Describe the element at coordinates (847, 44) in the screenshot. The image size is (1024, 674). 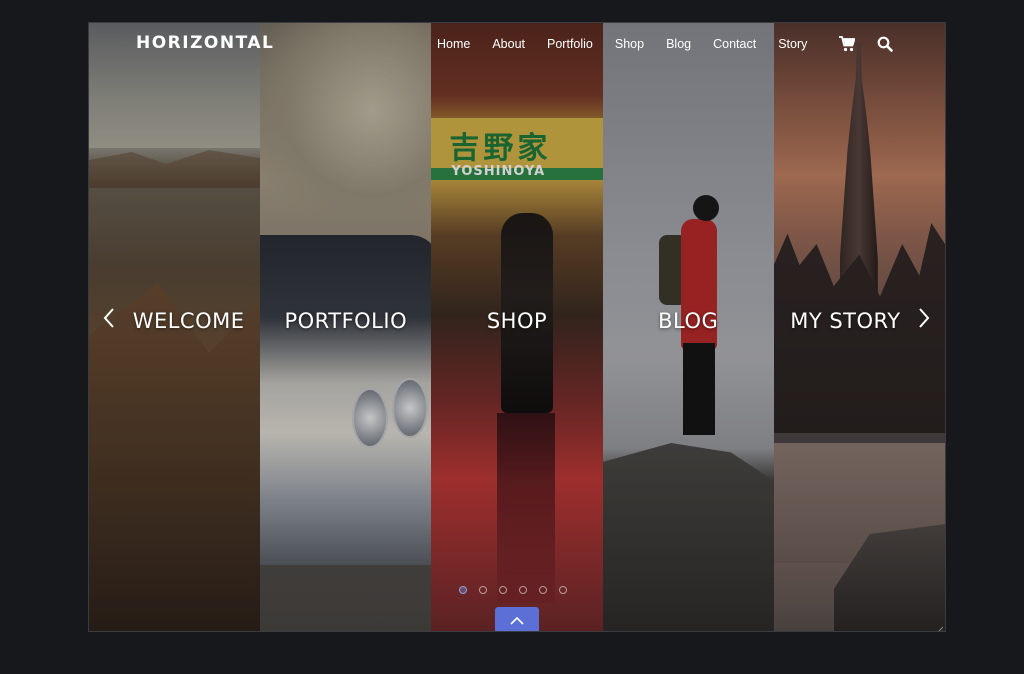
I see `cart-icon` at that location.